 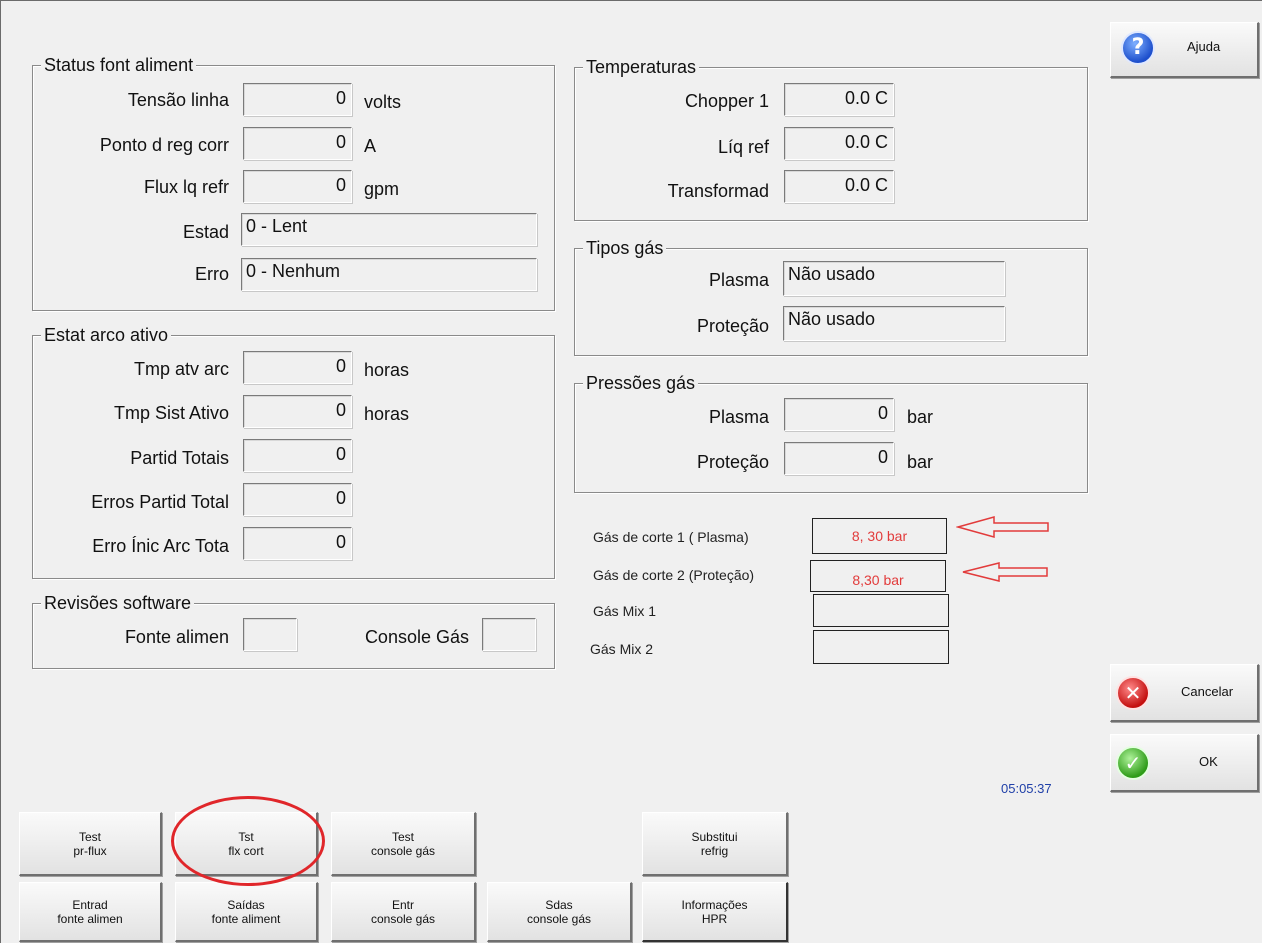 What do you see at coordinates (1208, 761) in the screenshot?
I see `ok-button-label: OK` at bounding box center [1208, 761].